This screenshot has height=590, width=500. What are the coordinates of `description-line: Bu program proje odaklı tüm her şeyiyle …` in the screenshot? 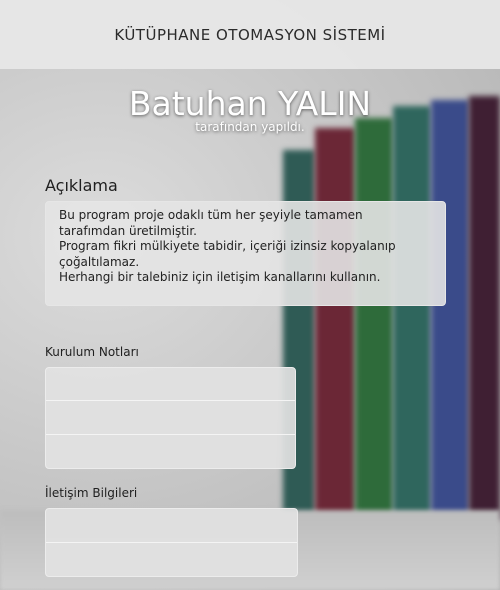 It's located at (211, 215).